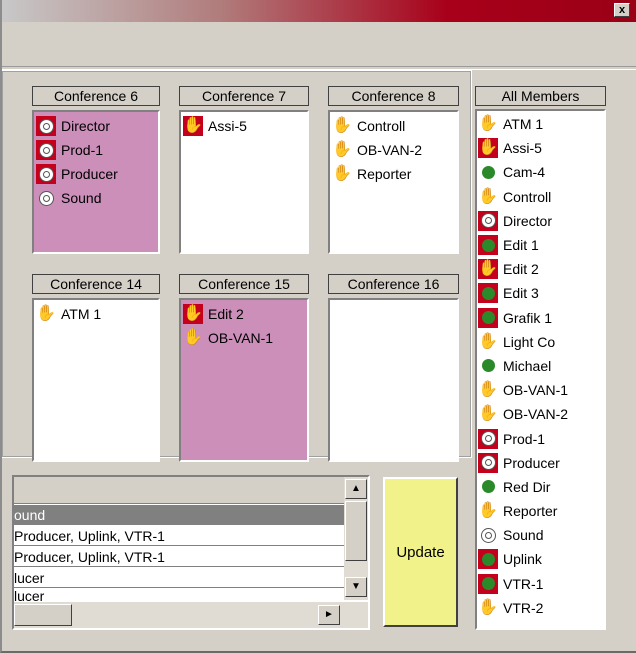  I want to click on table-row: ound, so click(179, 515).